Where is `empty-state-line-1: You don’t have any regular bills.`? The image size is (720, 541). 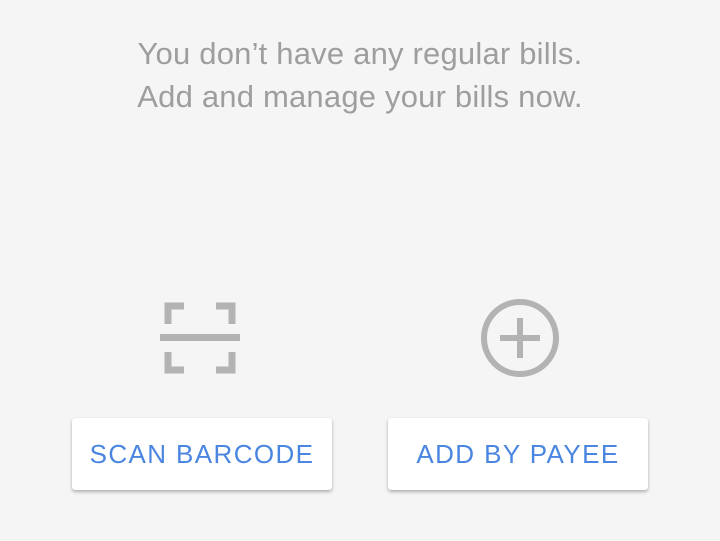 empty-state-line-1: You don’t have any regular bills. is located at coordinates (360, 53).